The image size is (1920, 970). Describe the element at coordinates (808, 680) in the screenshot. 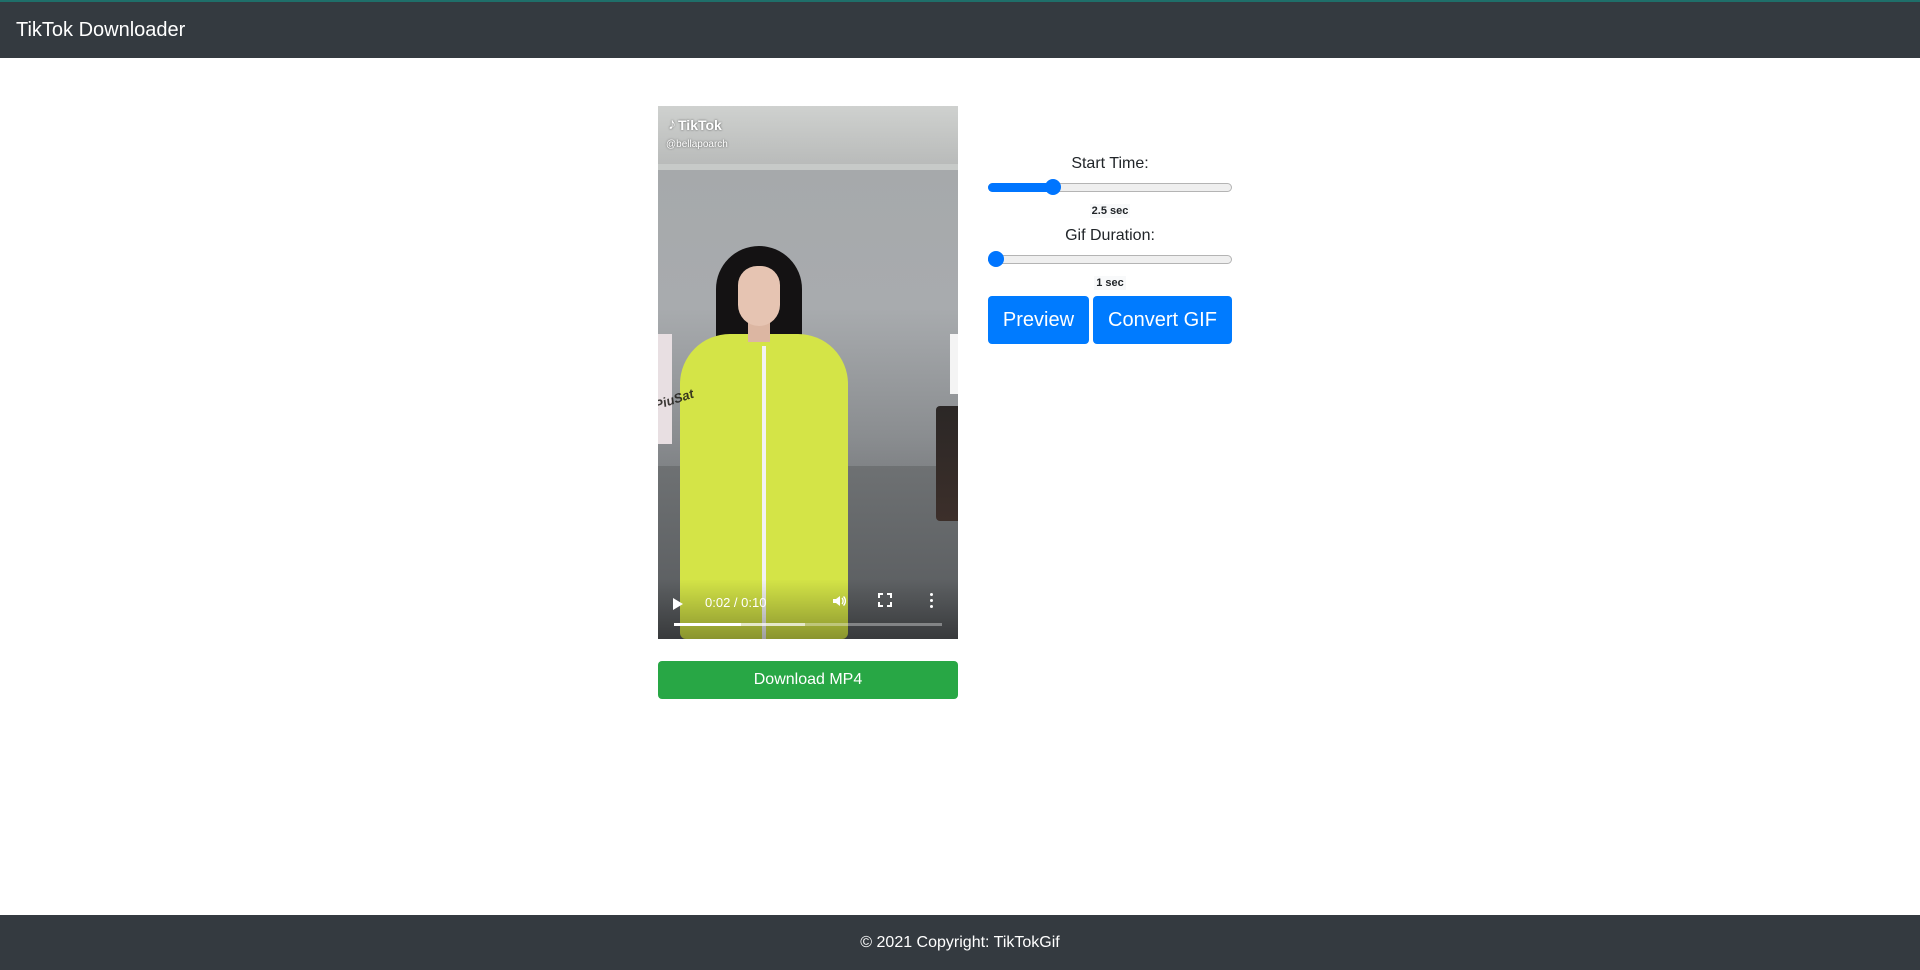

I see `download-mp4-button: Download MP4` at that location.